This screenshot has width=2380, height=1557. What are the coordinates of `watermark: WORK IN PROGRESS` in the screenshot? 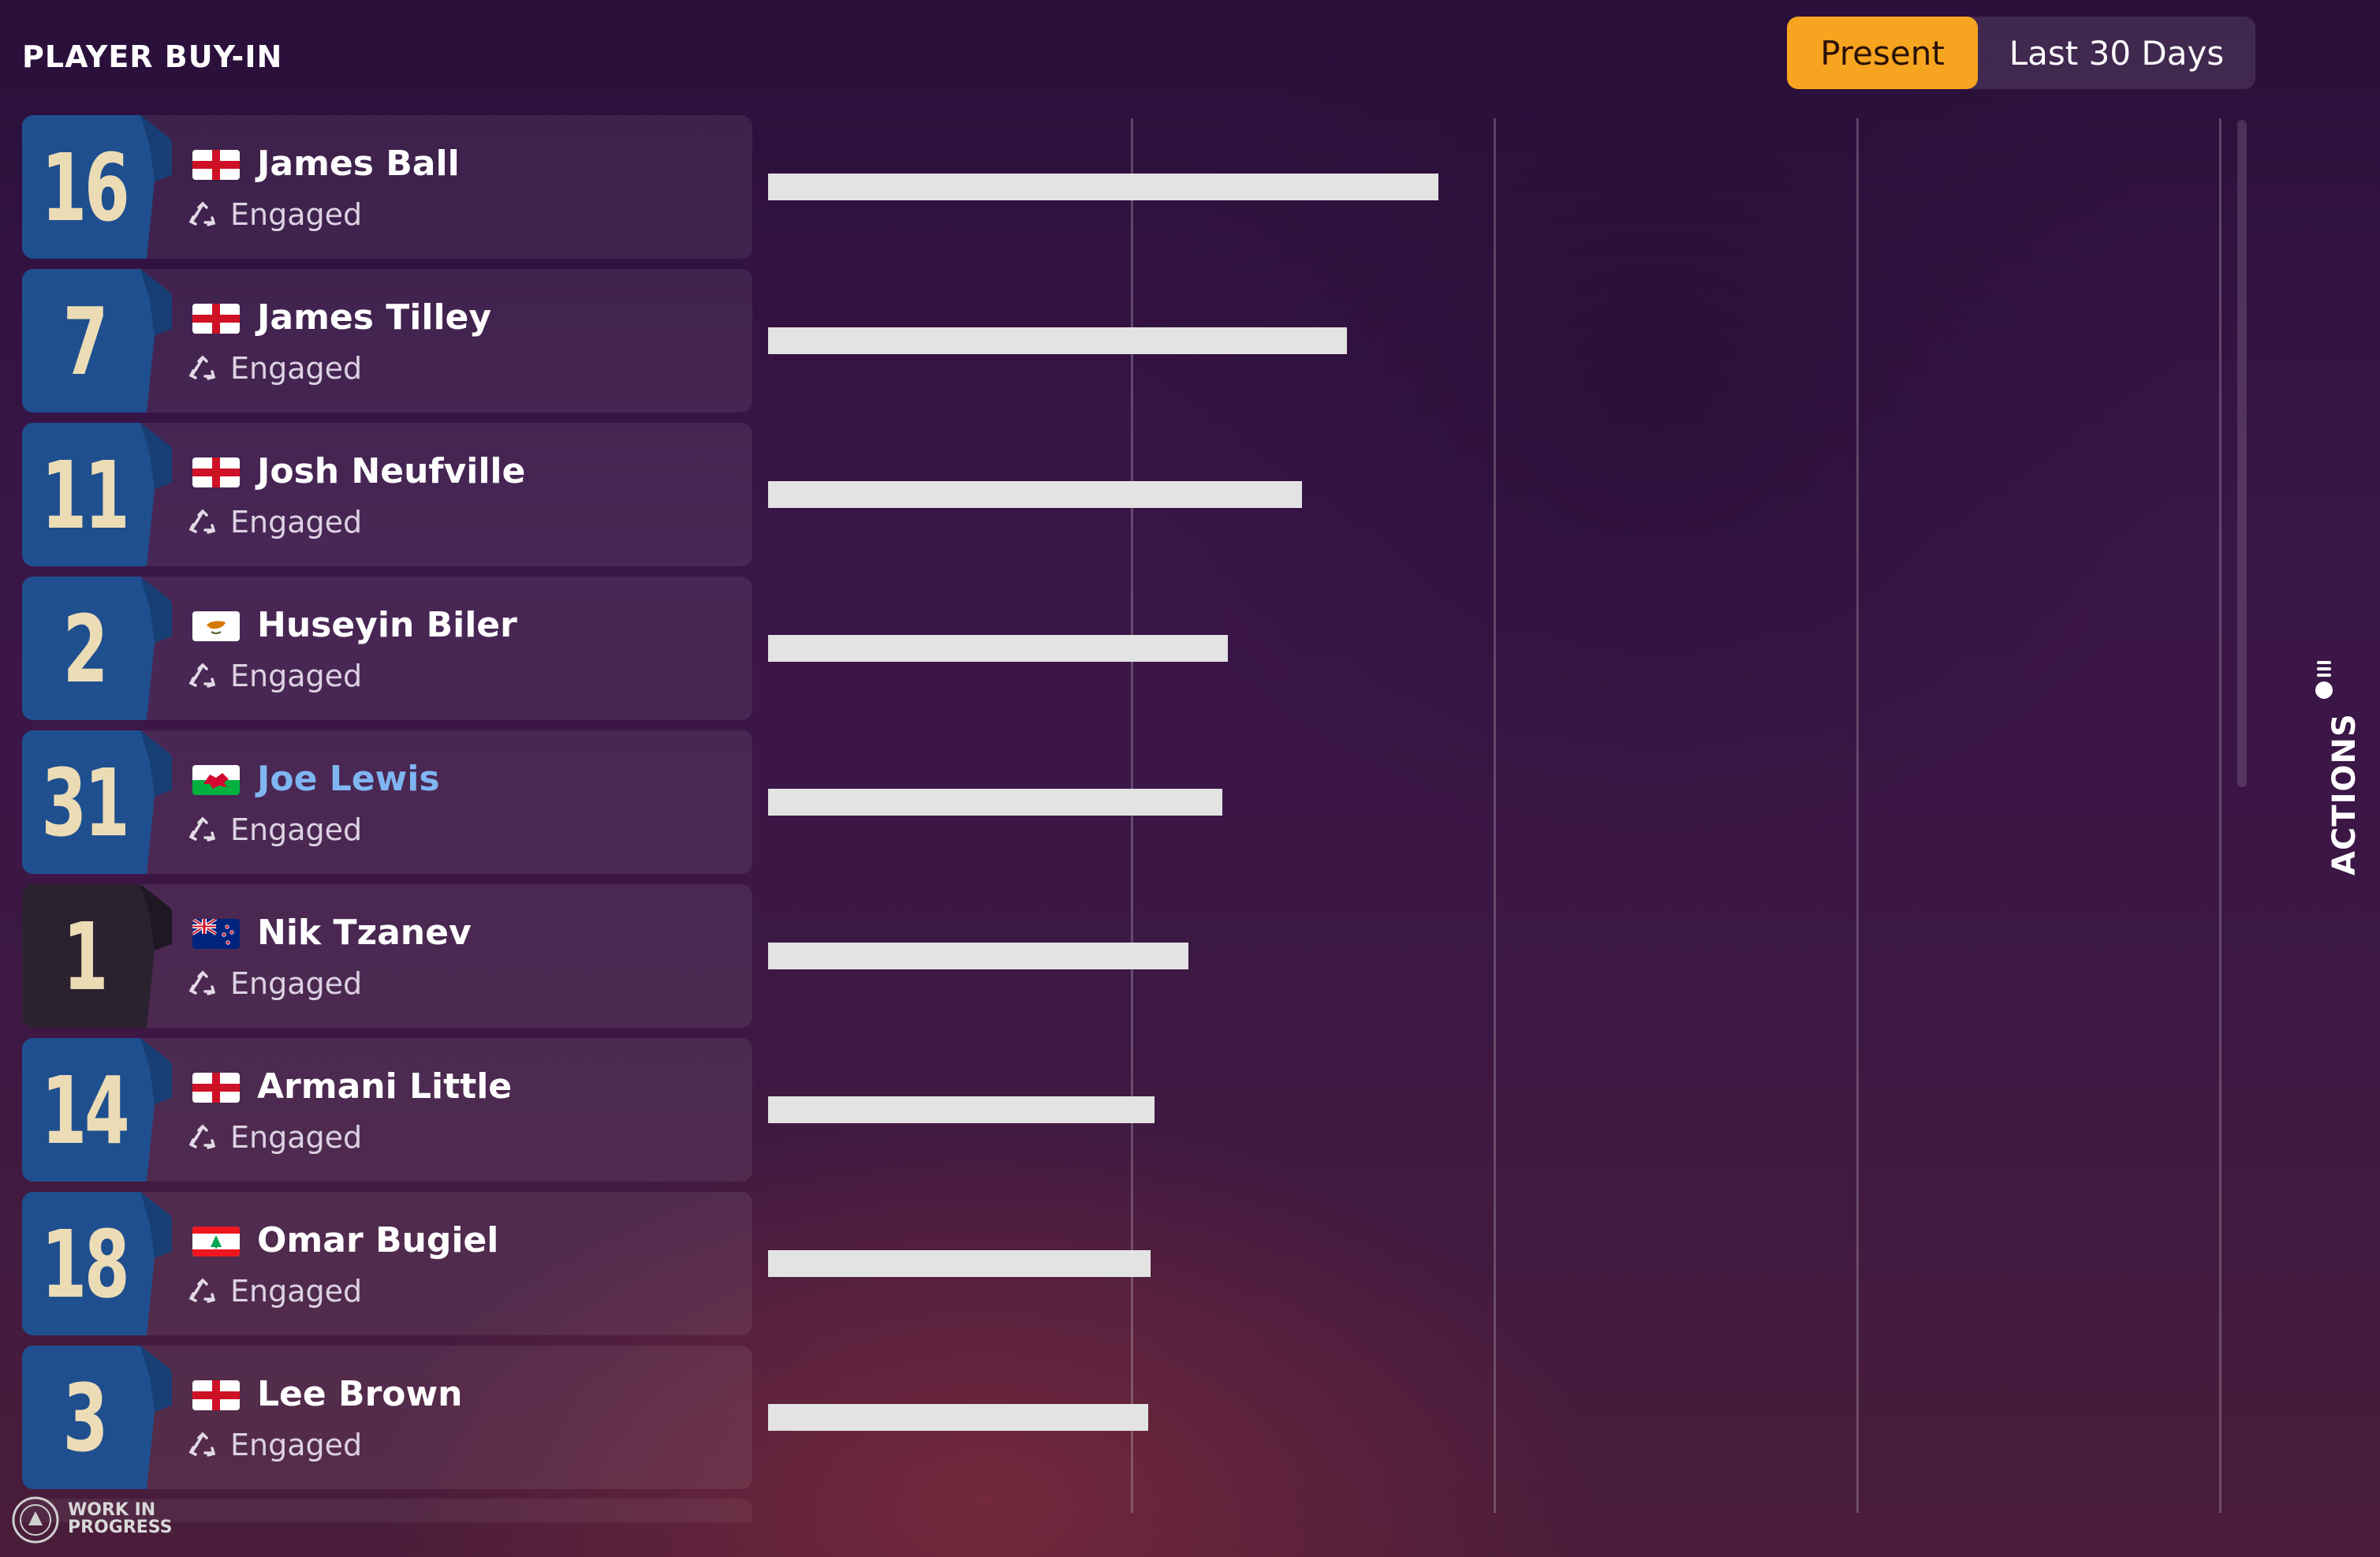 It's located at (120, 1519).